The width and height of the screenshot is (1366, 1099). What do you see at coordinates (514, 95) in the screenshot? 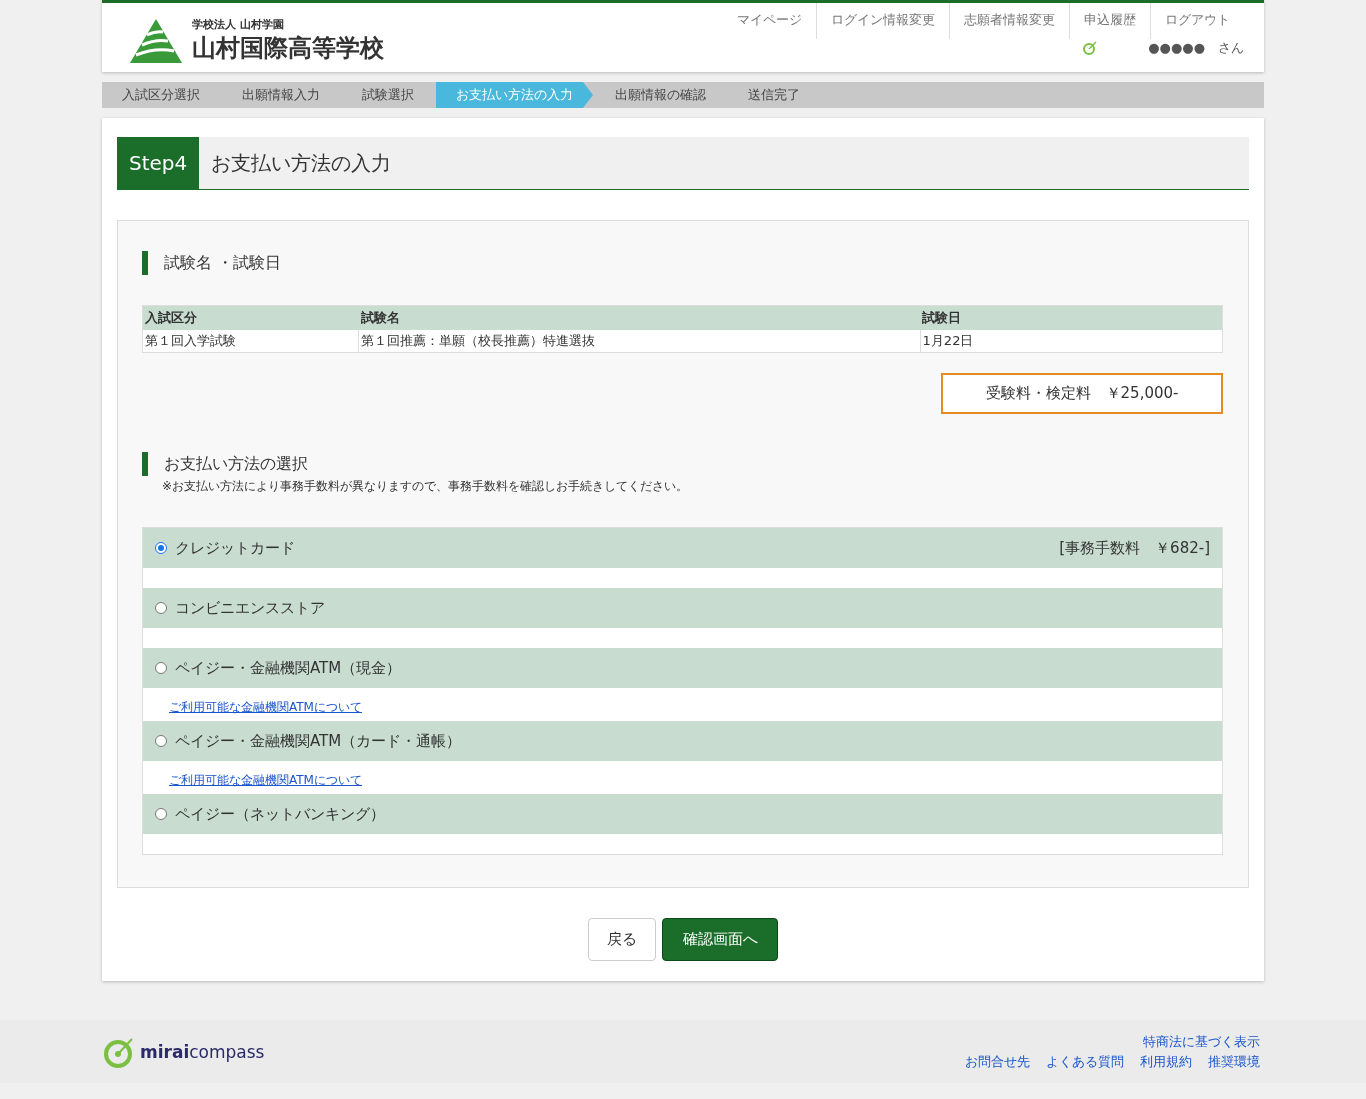
I see `progress-step: お支払い方法の入力` at bounding box center [514, 95].